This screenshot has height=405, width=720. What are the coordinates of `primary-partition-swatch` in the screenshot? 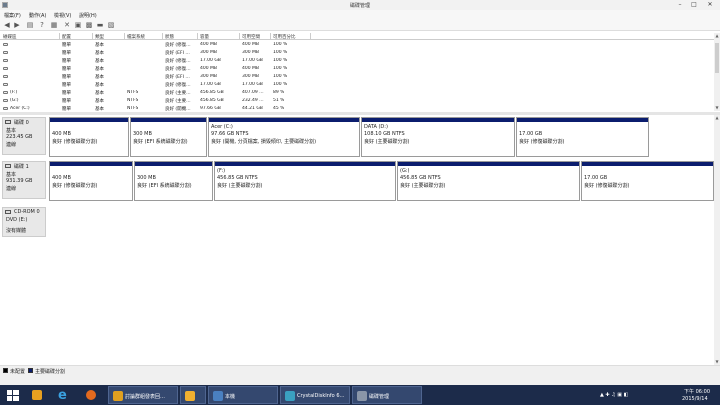 It's located at (30, 370).